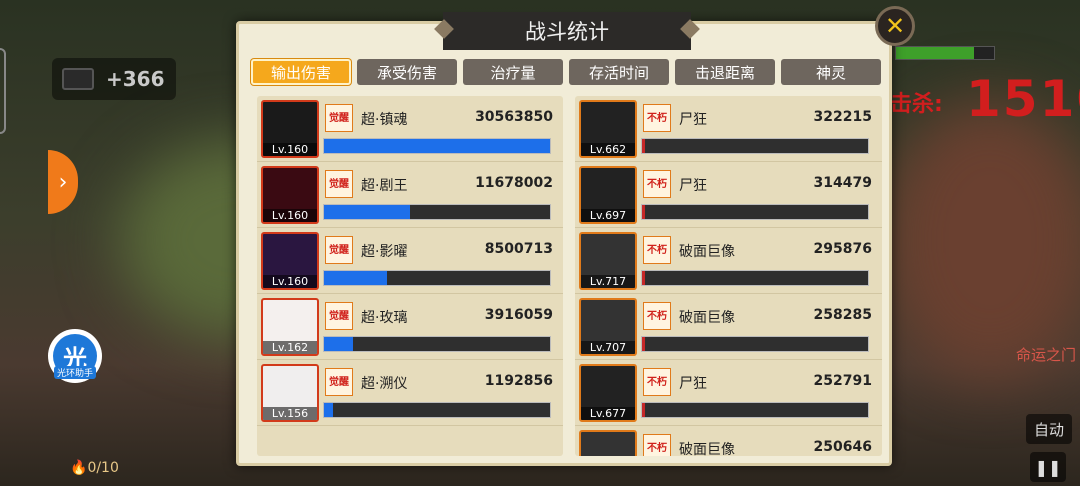  What do you see at coordinates (945, 53) in the screenshot?
I see `boss-hp-bar` at bounding box center [945, 53].